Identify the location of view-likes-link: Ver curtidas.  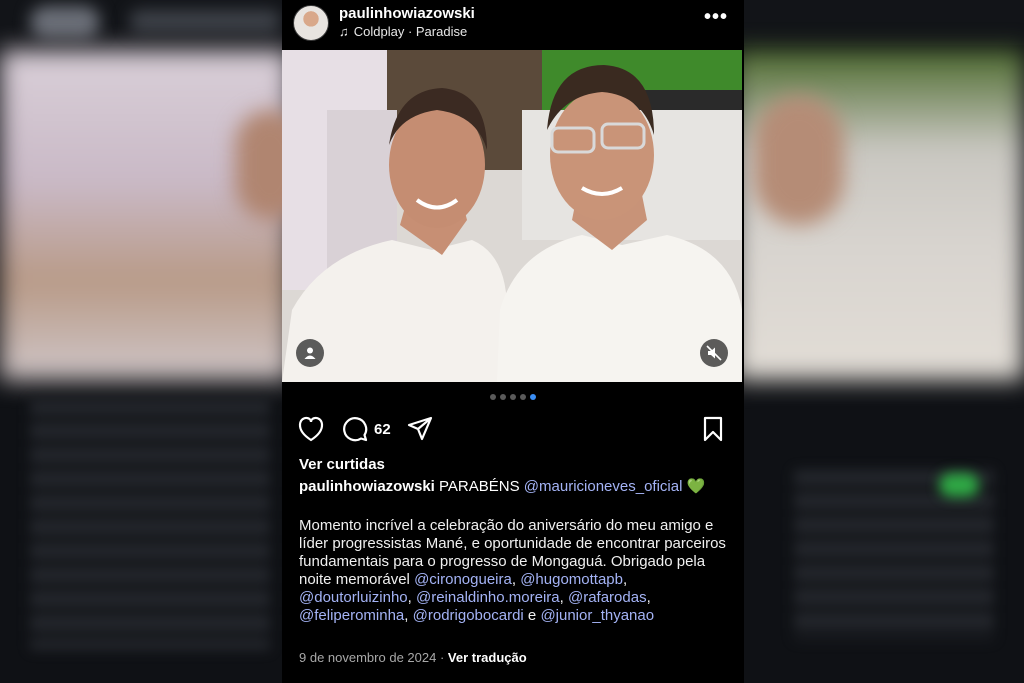
(342, 464).